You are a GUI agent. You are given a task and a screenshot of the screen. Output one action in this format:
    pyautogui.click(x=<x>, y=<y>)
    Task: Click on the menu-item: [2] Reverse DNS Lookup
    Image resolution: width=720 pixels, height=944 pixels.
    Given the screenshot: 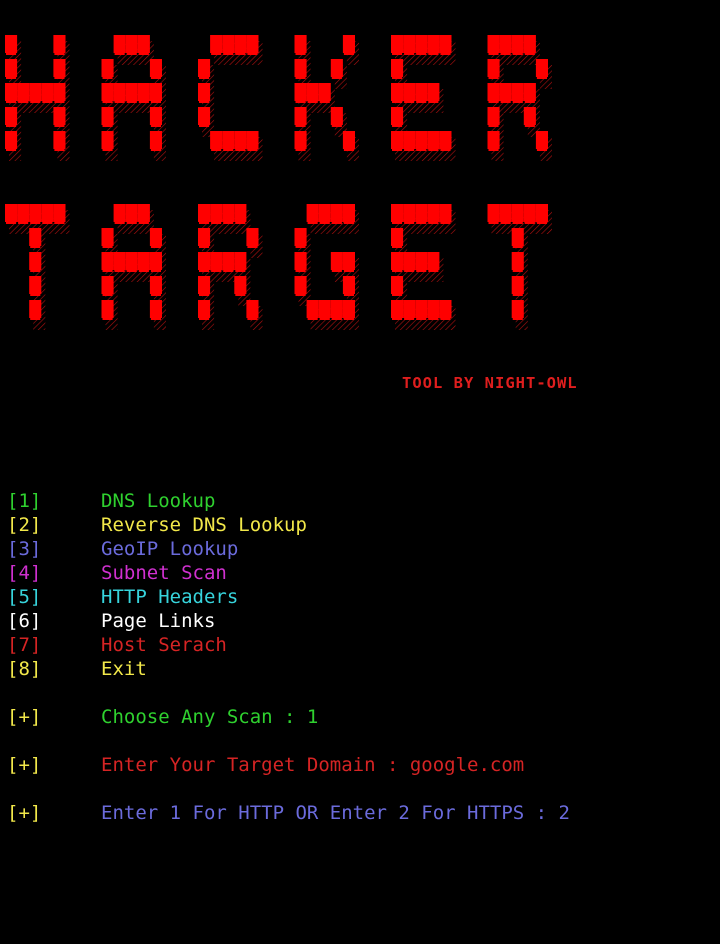 What is the action you would take?
    pyautogui.click(x=360, y=525)
    